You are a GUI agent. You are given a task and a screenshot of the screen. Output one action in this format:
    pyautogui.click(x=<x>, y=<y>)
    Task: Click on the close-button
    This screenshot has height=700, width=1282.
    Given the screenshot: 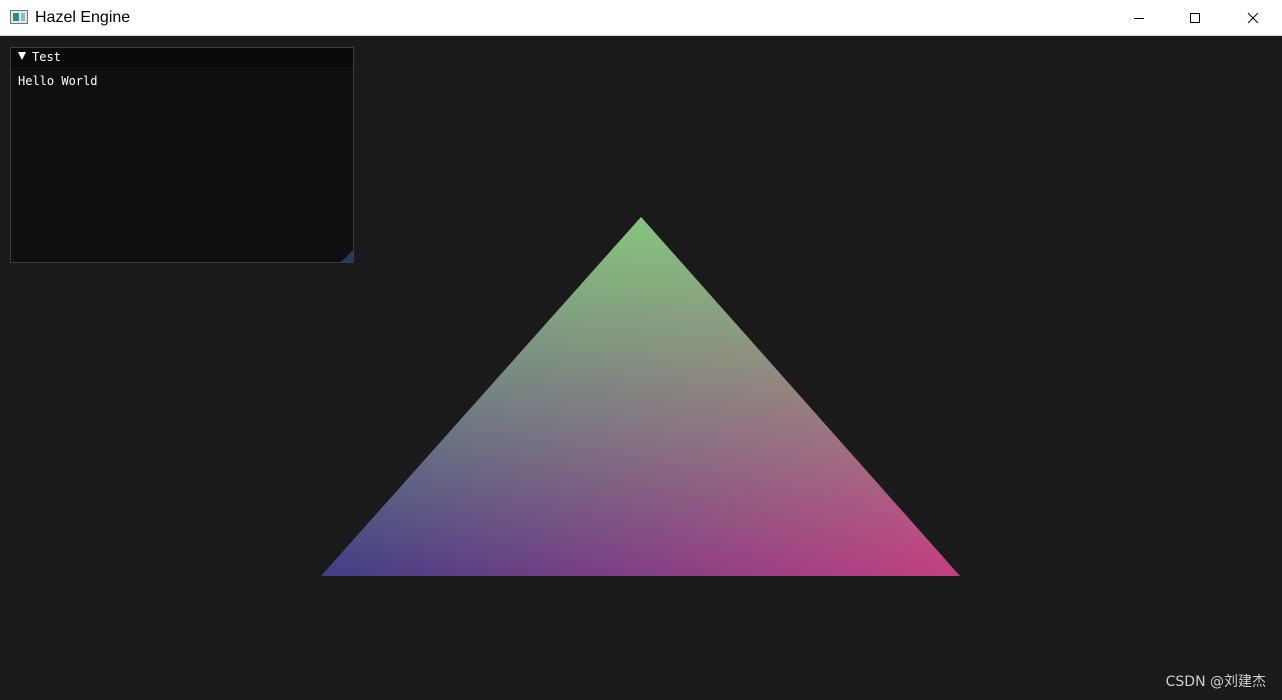 What is the action you would take?
    pyautogui.click(x=1253, y=18)
    